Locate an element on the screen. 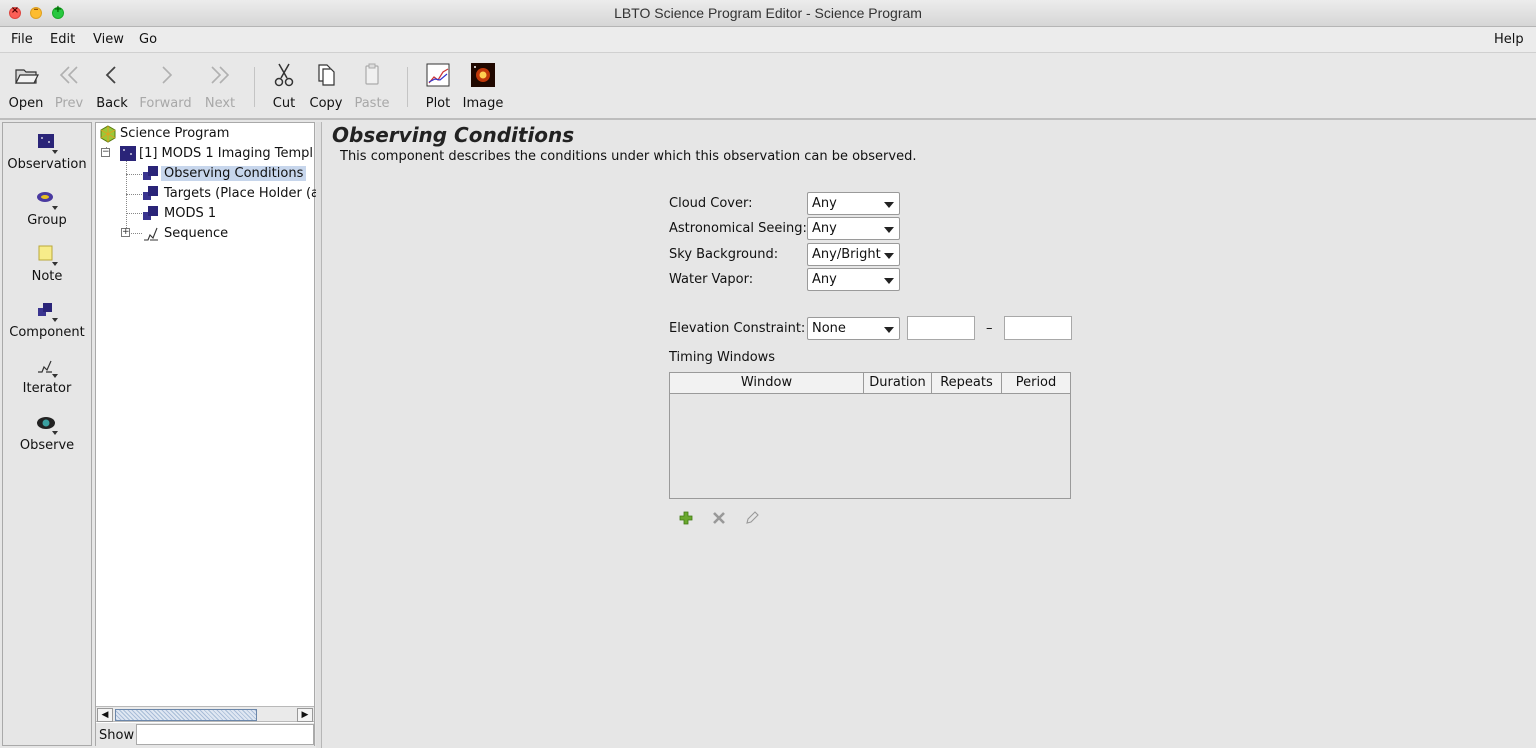 This screenshot has width=1536, height=748. sky-background-select: Any/Bright is located at coordinates (853, 254).